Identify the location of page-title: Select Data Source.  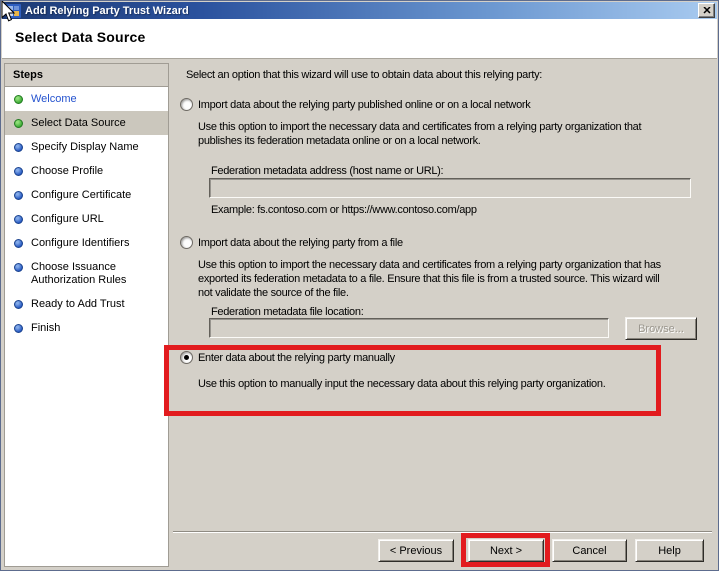
(80, 37).